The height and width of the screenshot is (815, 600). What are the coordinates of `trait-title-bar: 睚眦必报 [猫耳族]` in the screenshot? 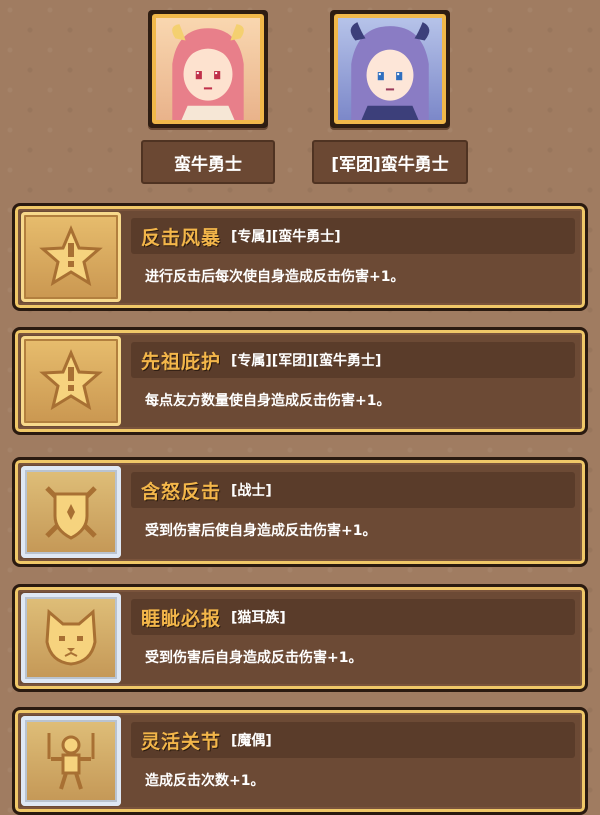 It's located at (353, 617).